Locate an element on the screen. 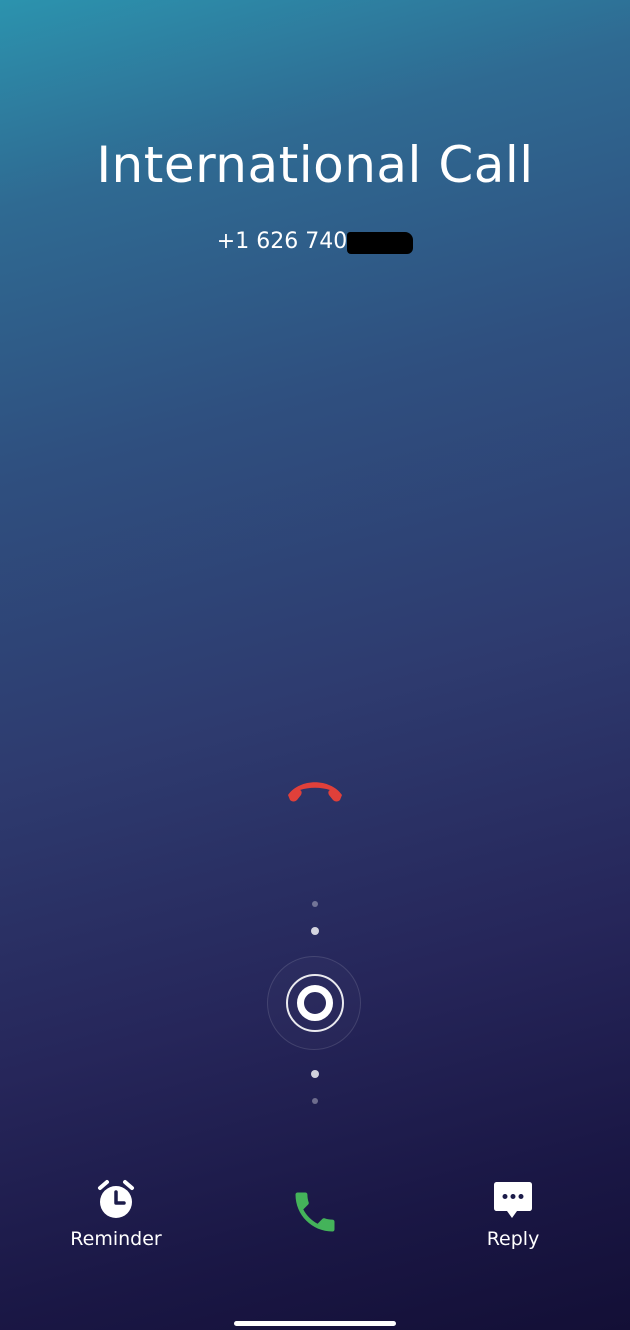 This screenshot has width=630, height=1330. caller-title: International Call is located at coordinates (315, 165).